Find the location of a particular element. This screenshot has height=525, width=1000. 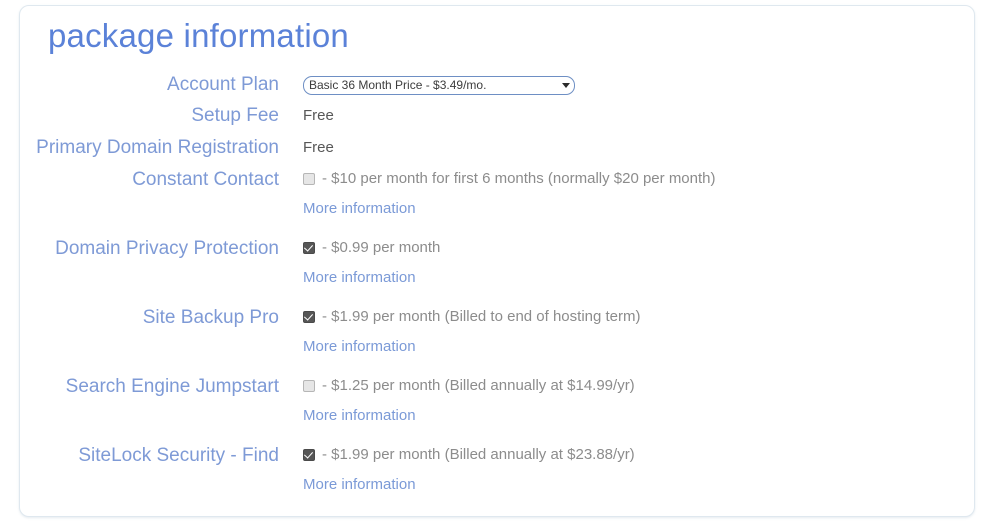

label-account-plan: Account Plan is located at coordinates (223, 84).